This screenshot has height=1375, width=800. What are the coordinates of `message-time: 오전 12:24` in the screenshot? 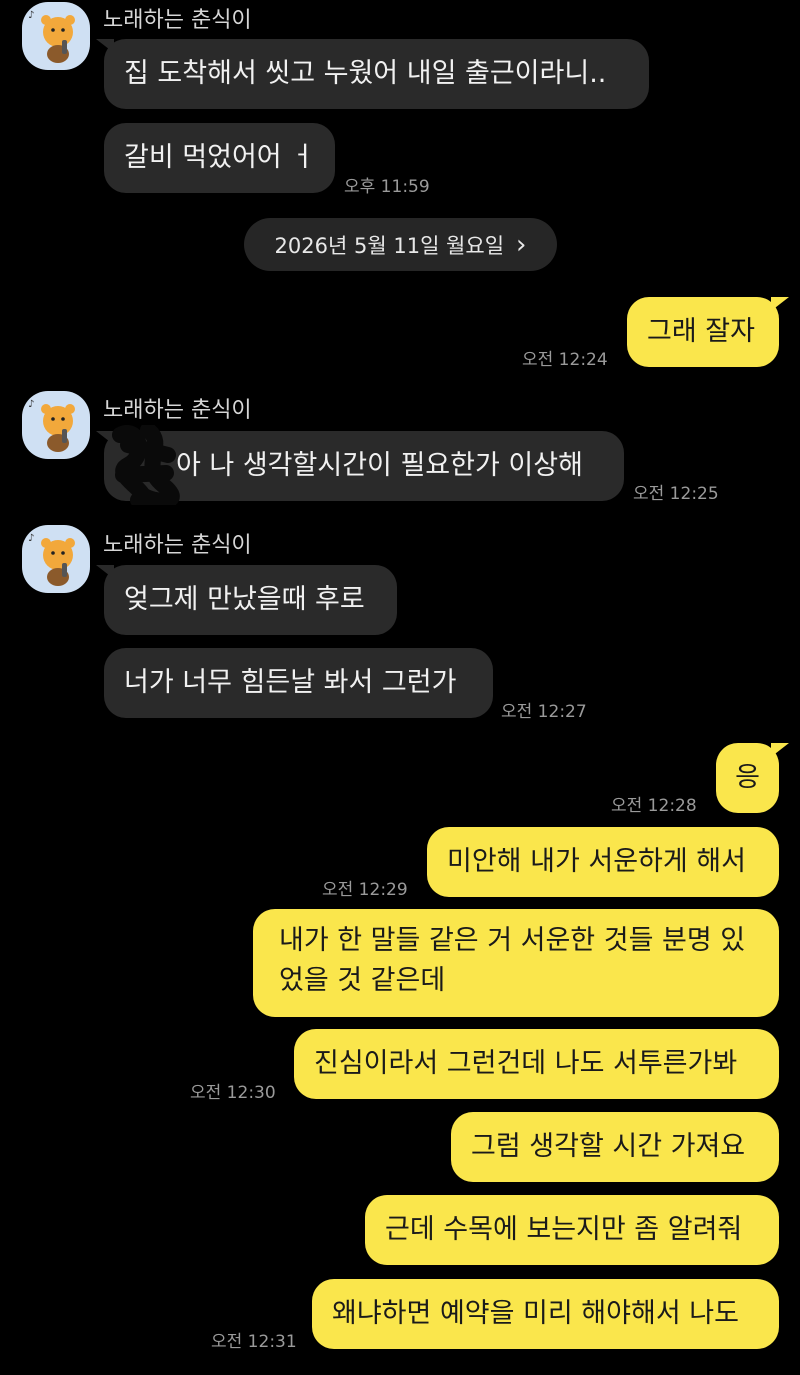 It's located at (565, 360).